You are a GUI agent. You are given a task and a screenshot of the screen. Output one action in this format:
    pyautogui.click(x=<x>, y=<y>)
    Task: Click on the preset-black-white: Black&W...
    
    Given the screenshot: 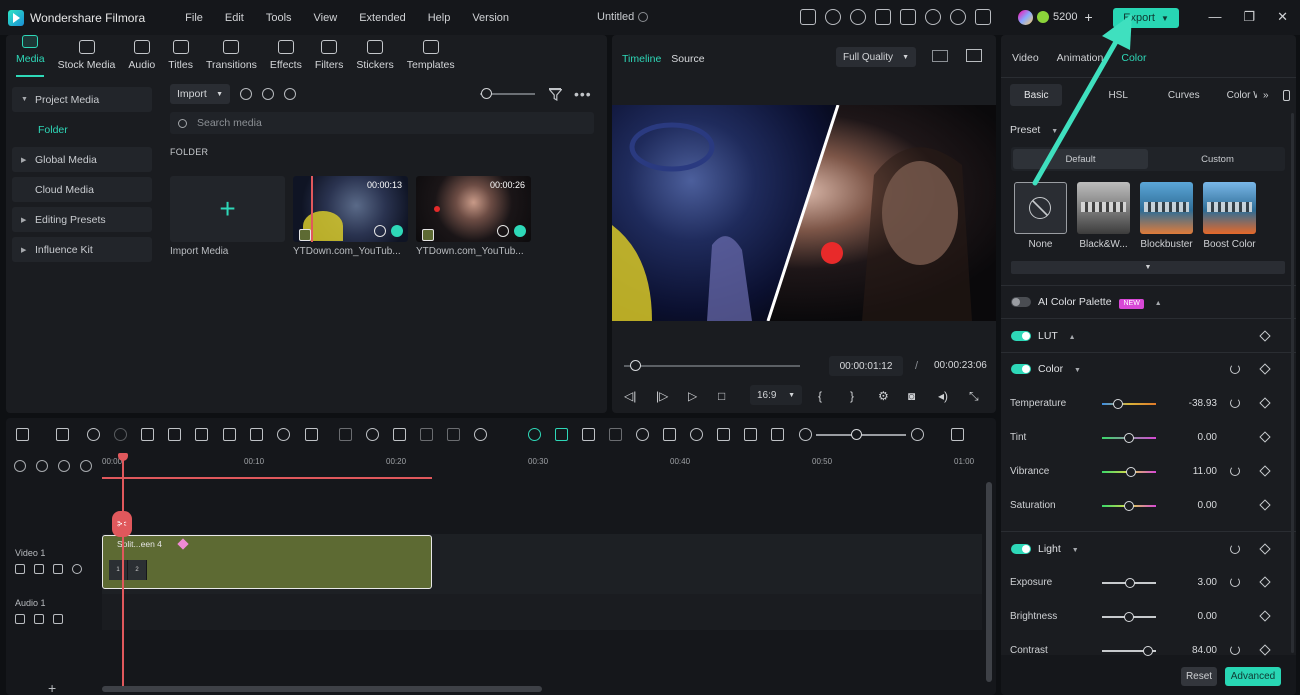 What is the action you would take?
    pyautogui.click(x=1103, y=216)
    